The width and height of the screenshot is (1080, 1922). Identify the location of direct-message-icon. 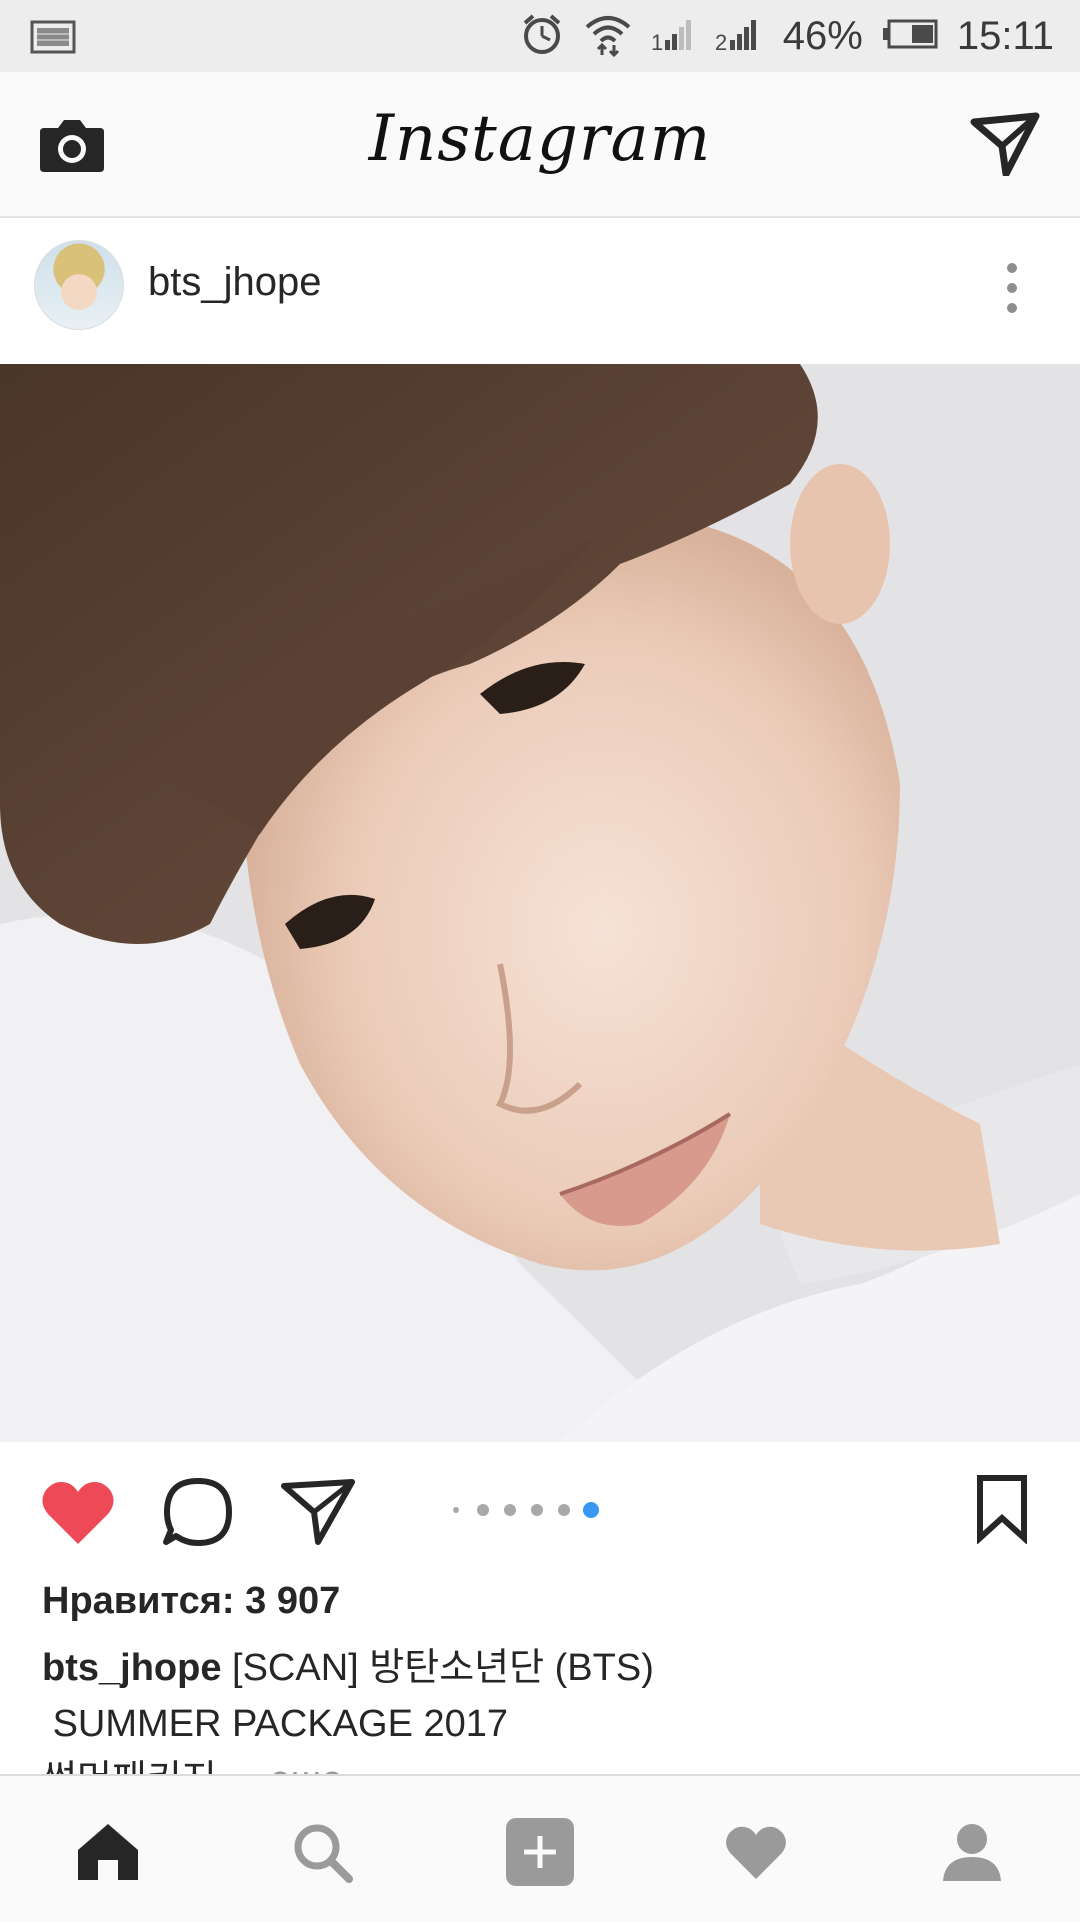
(1005, 146).